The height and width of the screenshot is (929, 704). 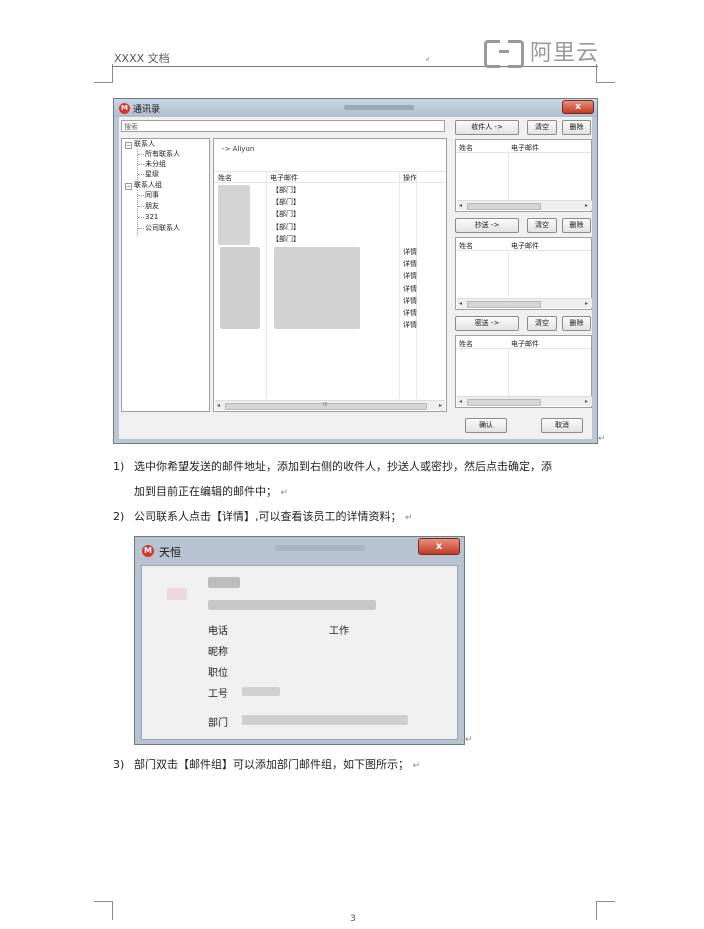 I want to click on step-2-number: 2), so click(x=119, y=516).